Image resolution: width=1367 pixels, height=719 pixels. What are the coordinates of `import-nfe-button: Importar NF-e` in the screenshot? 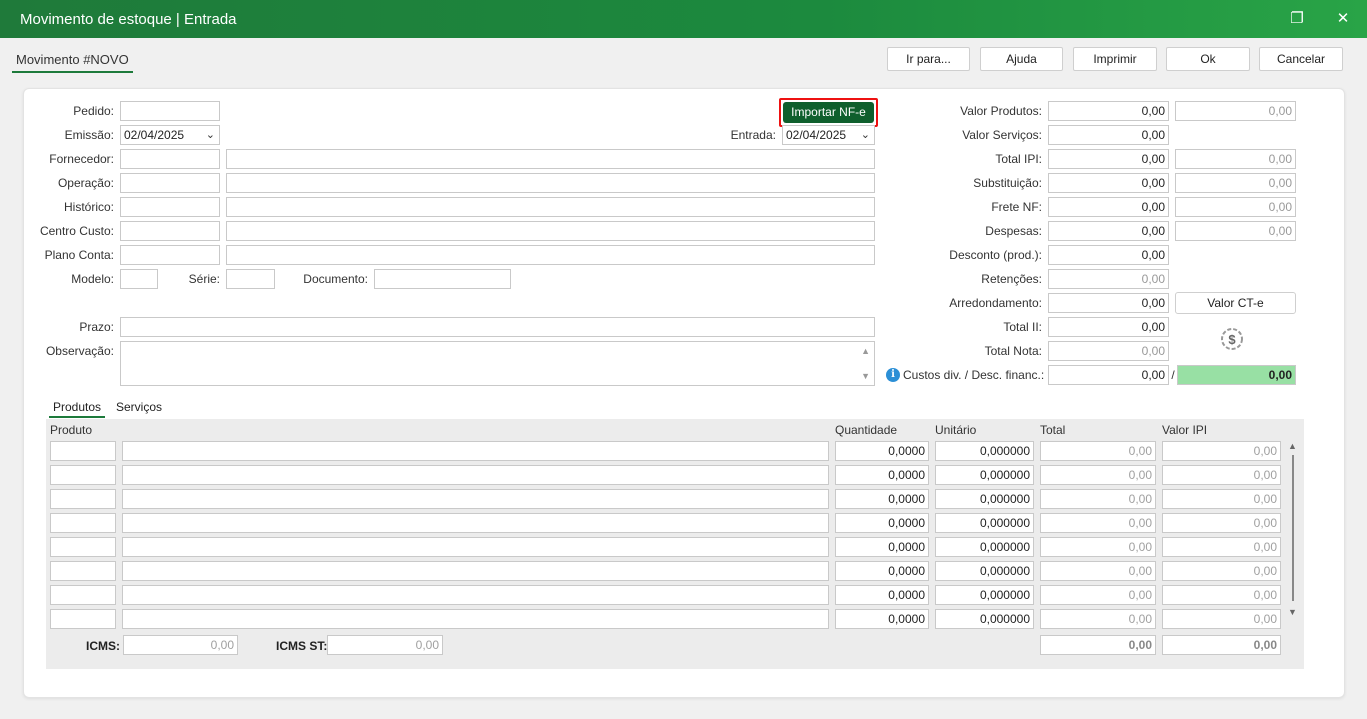 It's located at (828, 112).